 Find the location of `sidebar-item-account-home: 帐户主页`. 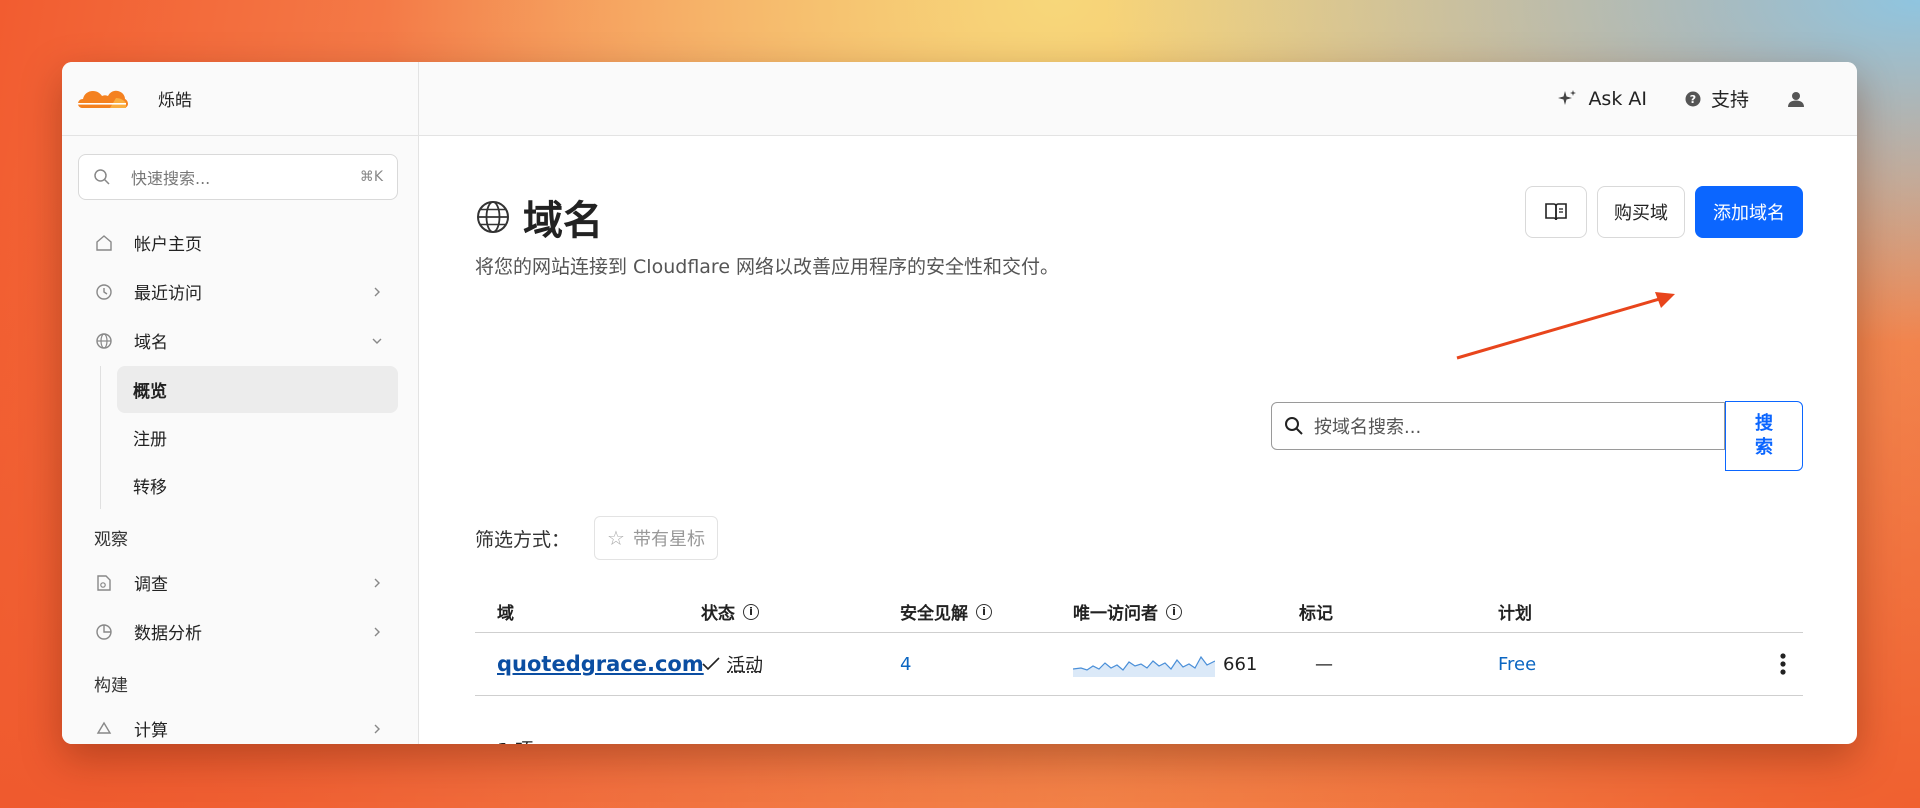

sidebar-item-account-home: 帐户主页 is located at coordinates (238, 242).